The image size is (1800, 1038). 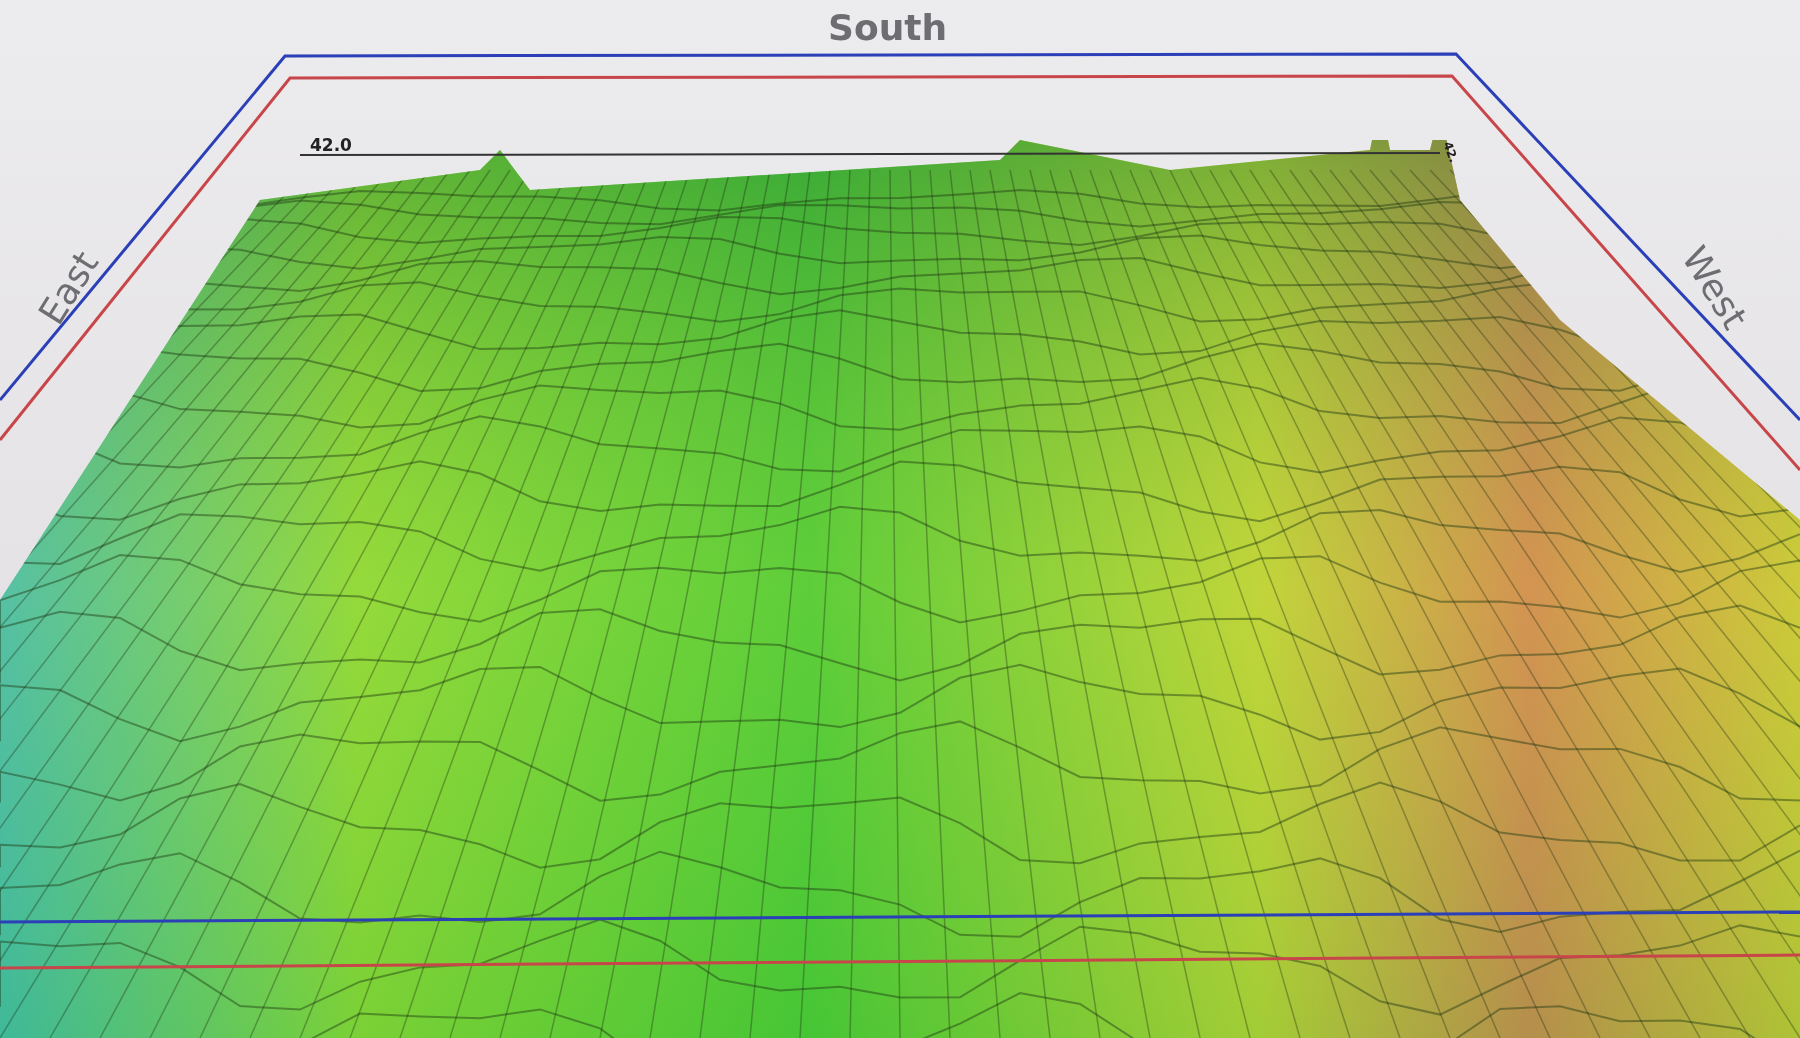 I want to click on depth-label: 42.0, so click(x=331, y=145).